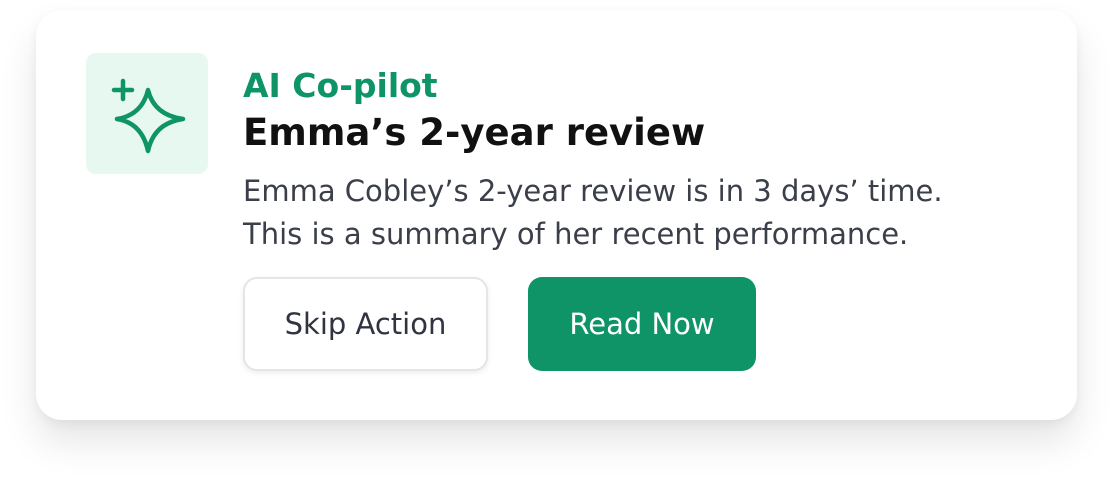 This screenshot has width=1113, height=486. Describe the element at coordinates (340, 85) in the screenshot. I see `copilot-label: AI Co-pilot` at that location.